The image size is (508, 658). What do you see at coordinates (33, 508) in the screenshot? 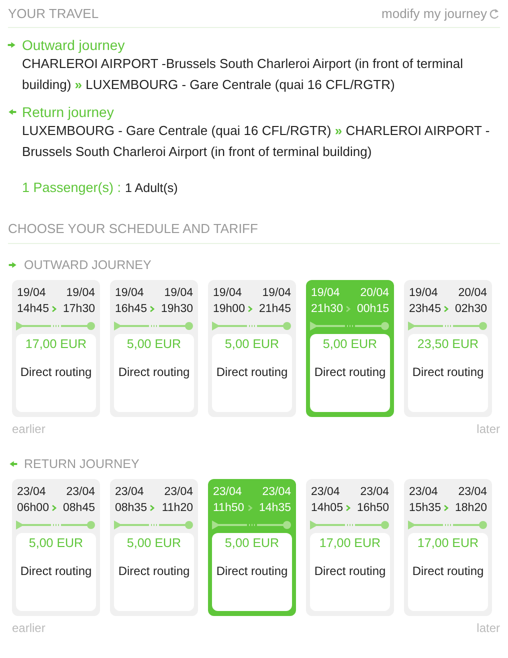
I see `departure-time: 06h00` at bounding box center [33, 508].